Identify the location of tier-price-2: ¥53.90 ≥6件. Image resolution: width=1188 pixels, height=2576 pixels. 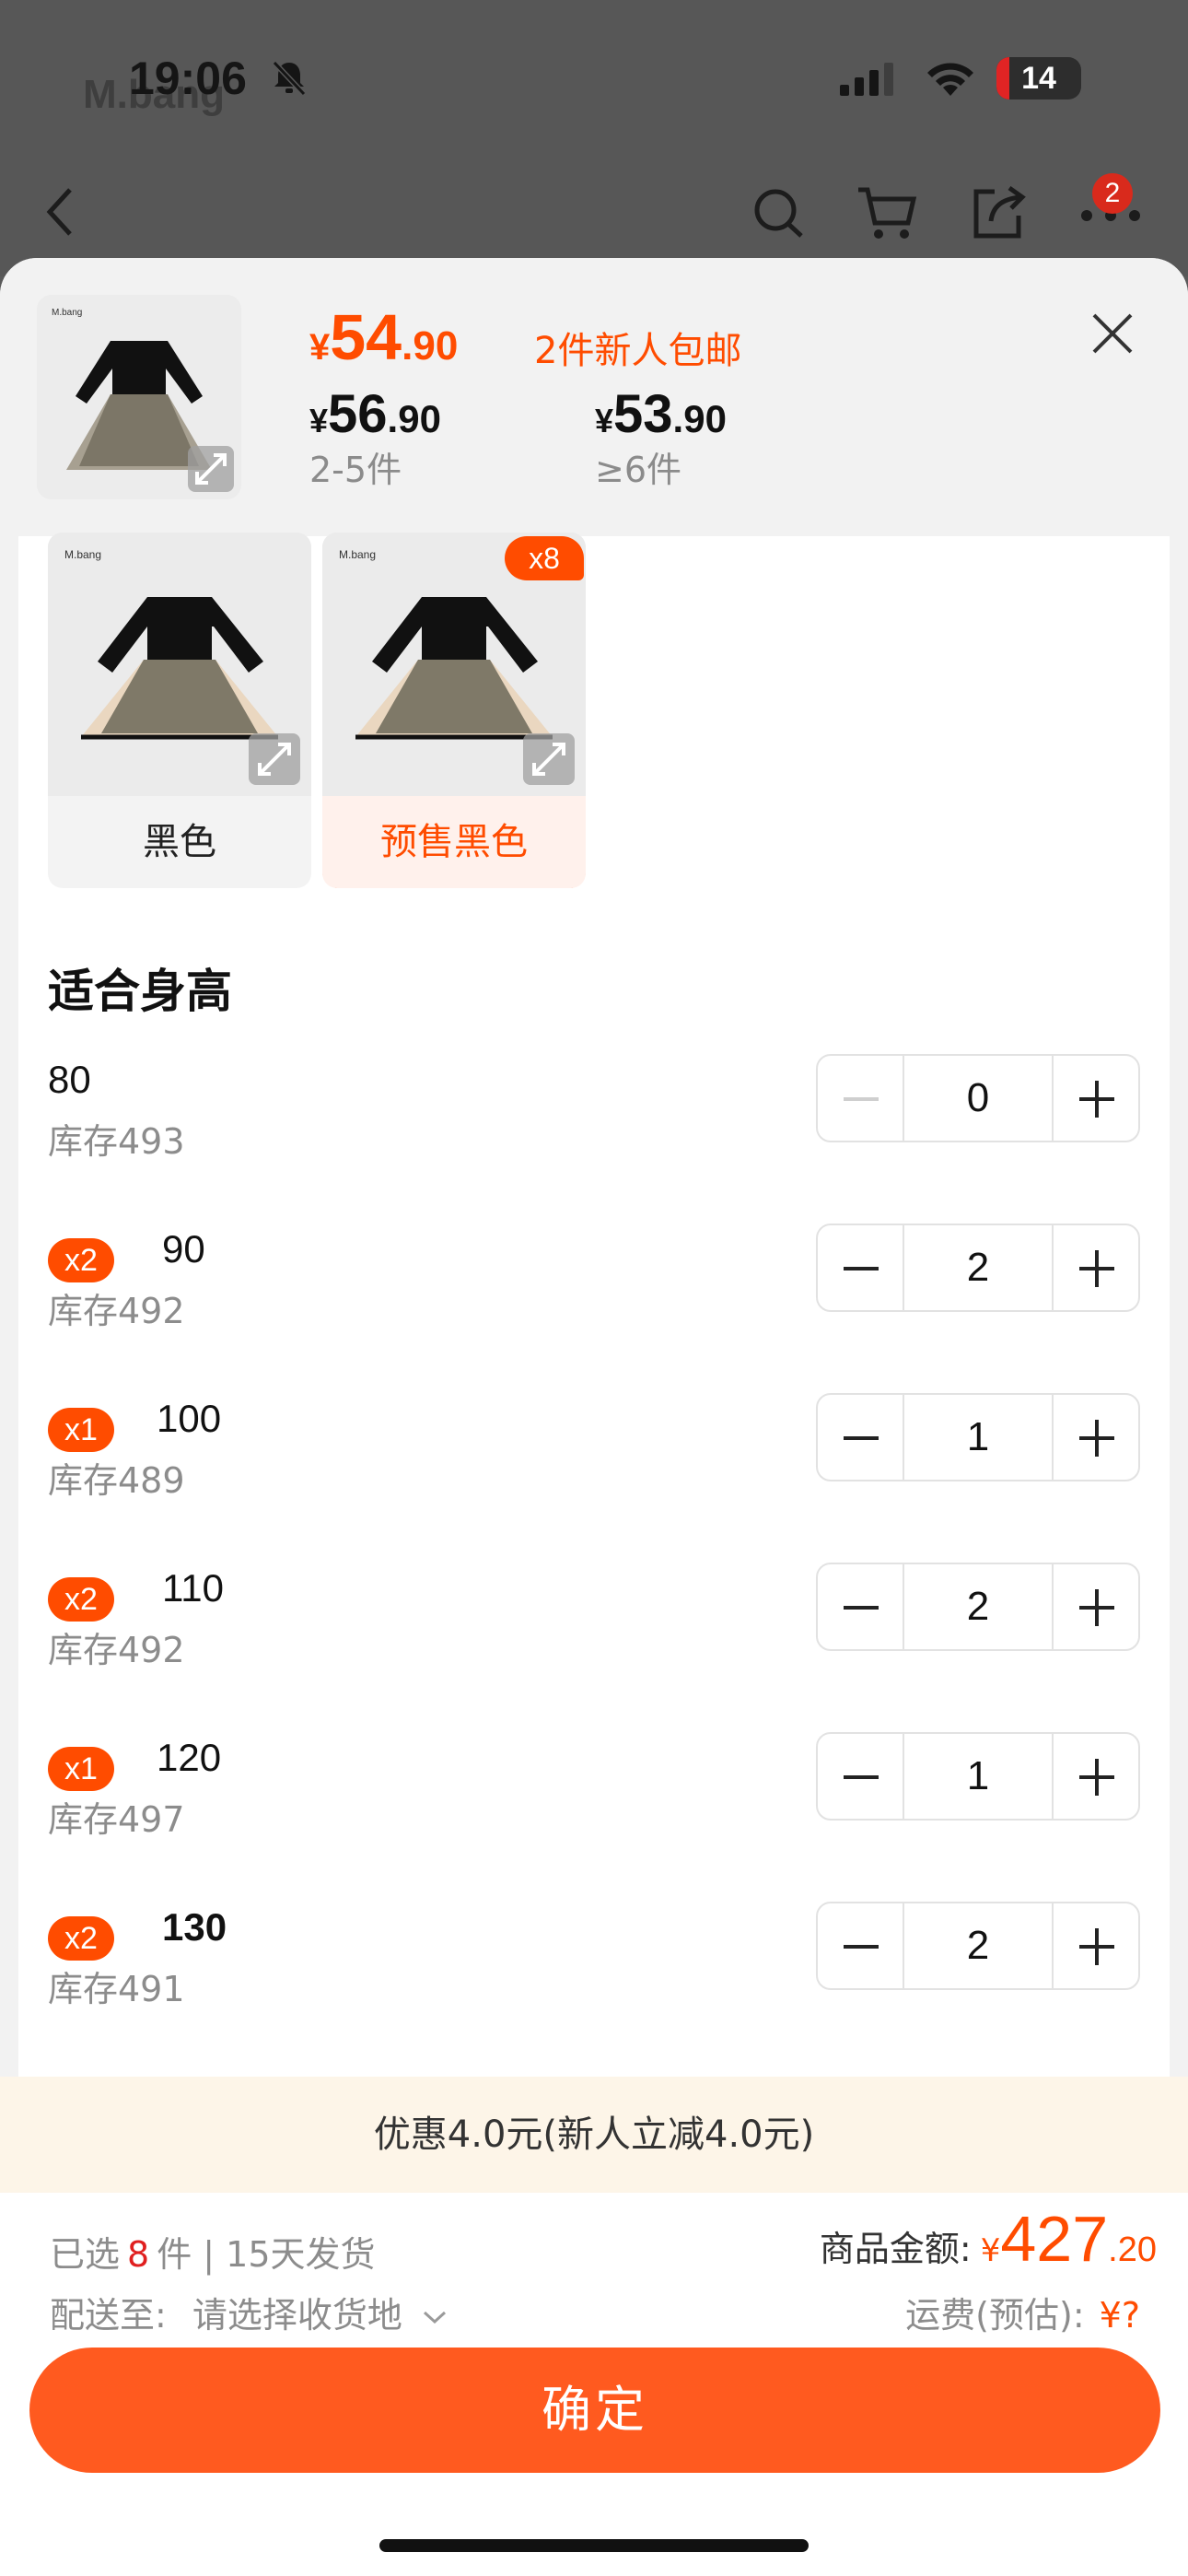
(661, 437).